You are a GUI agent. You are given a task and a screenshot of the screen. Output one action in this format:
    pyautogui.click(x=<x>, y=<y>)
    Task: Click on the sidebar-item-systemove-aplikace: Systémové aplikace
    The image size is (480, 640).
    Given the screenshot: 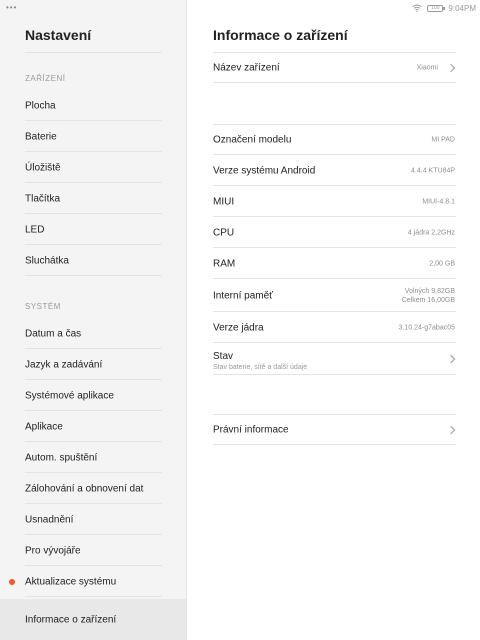 What is the action you would take?
    pyautogui.click(x=93, y=395)
    